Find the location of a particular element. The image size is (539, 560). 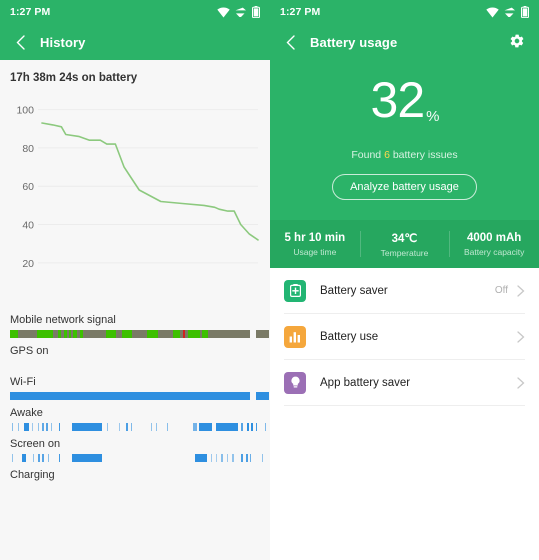

analyze-battery-usage-button: Analyze battery usage is located at coordinates (404, 187).